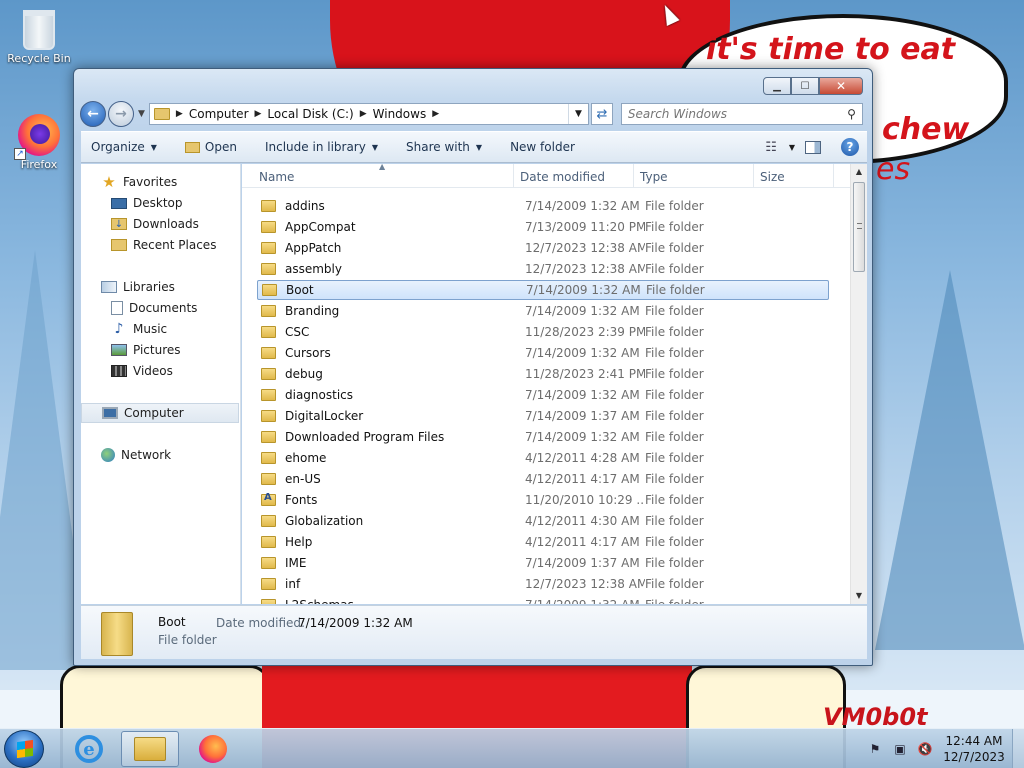 This screenshot has width=1024, height=768. Describe the element at coordinates (160, 308) in the screenshot. I see `nav-documents: Documents` at that location.